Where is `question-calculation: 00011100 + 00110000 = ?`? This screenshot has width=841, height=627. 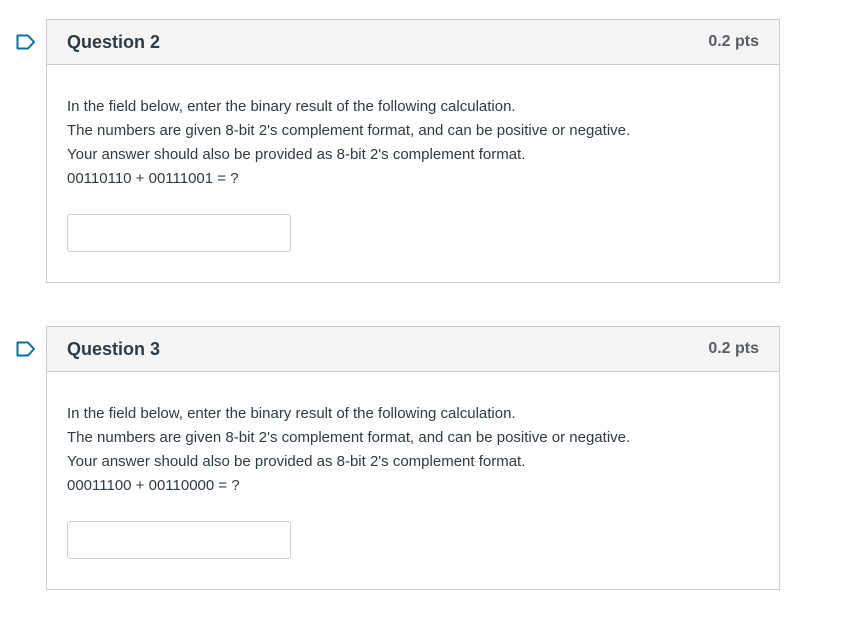
question-calculation: 00011100 + 00110000 = ? is located at coordinates (153, 485).